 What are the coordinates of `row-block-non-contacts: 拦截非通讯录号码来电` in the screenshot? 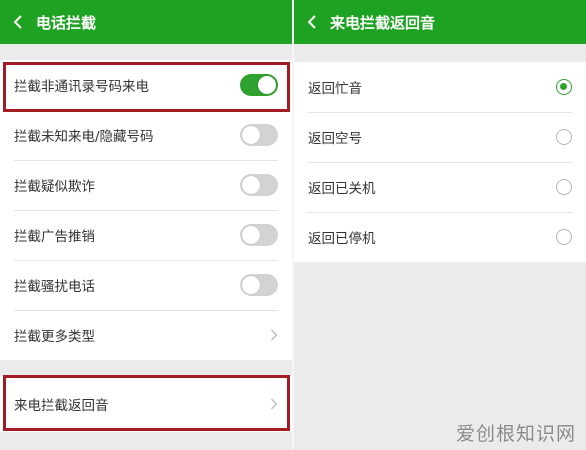 It's located at (146, 85).